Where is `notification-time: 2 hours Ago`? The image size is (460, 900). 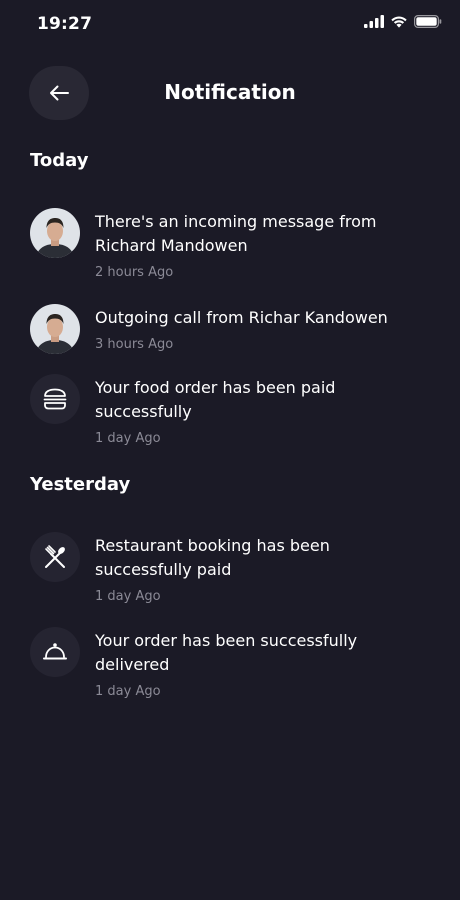
notification-time: 2 hours Ago is located at coordinates (134, 272).